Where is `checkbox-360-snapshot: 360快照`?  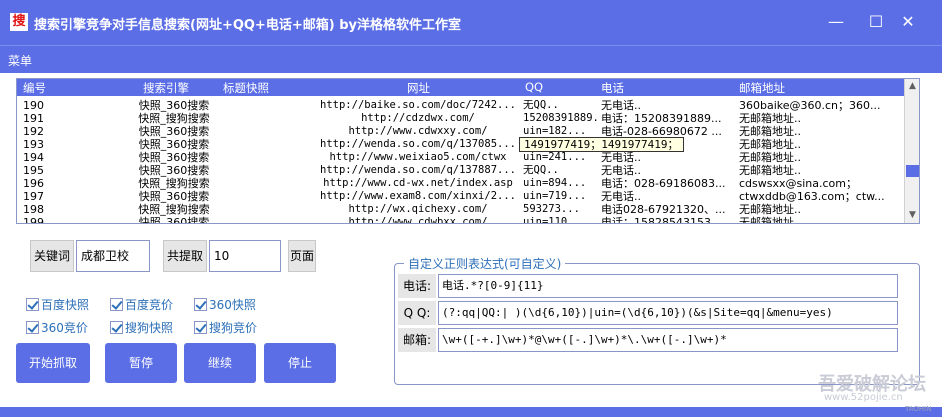
checkbox-360-snapshot: 360快照 is located at coordinates (225, 305).